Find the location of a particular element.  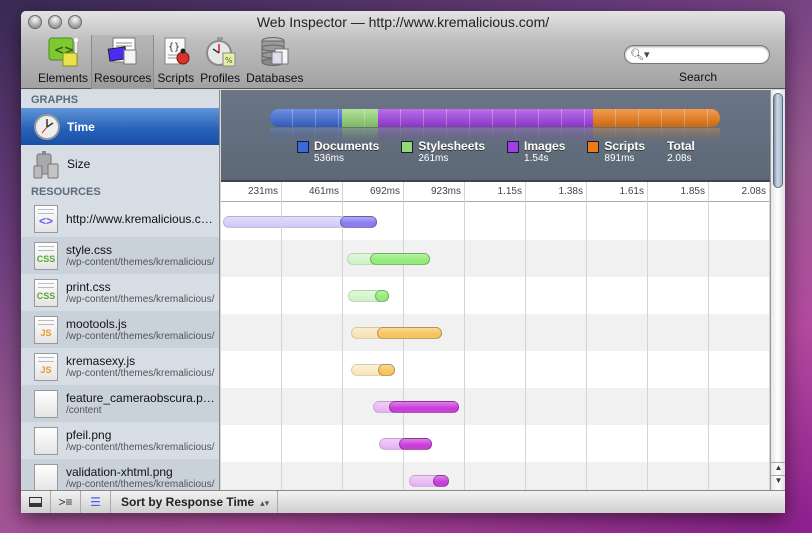

tool-databases: Databases is located at coordinates (274, 62).